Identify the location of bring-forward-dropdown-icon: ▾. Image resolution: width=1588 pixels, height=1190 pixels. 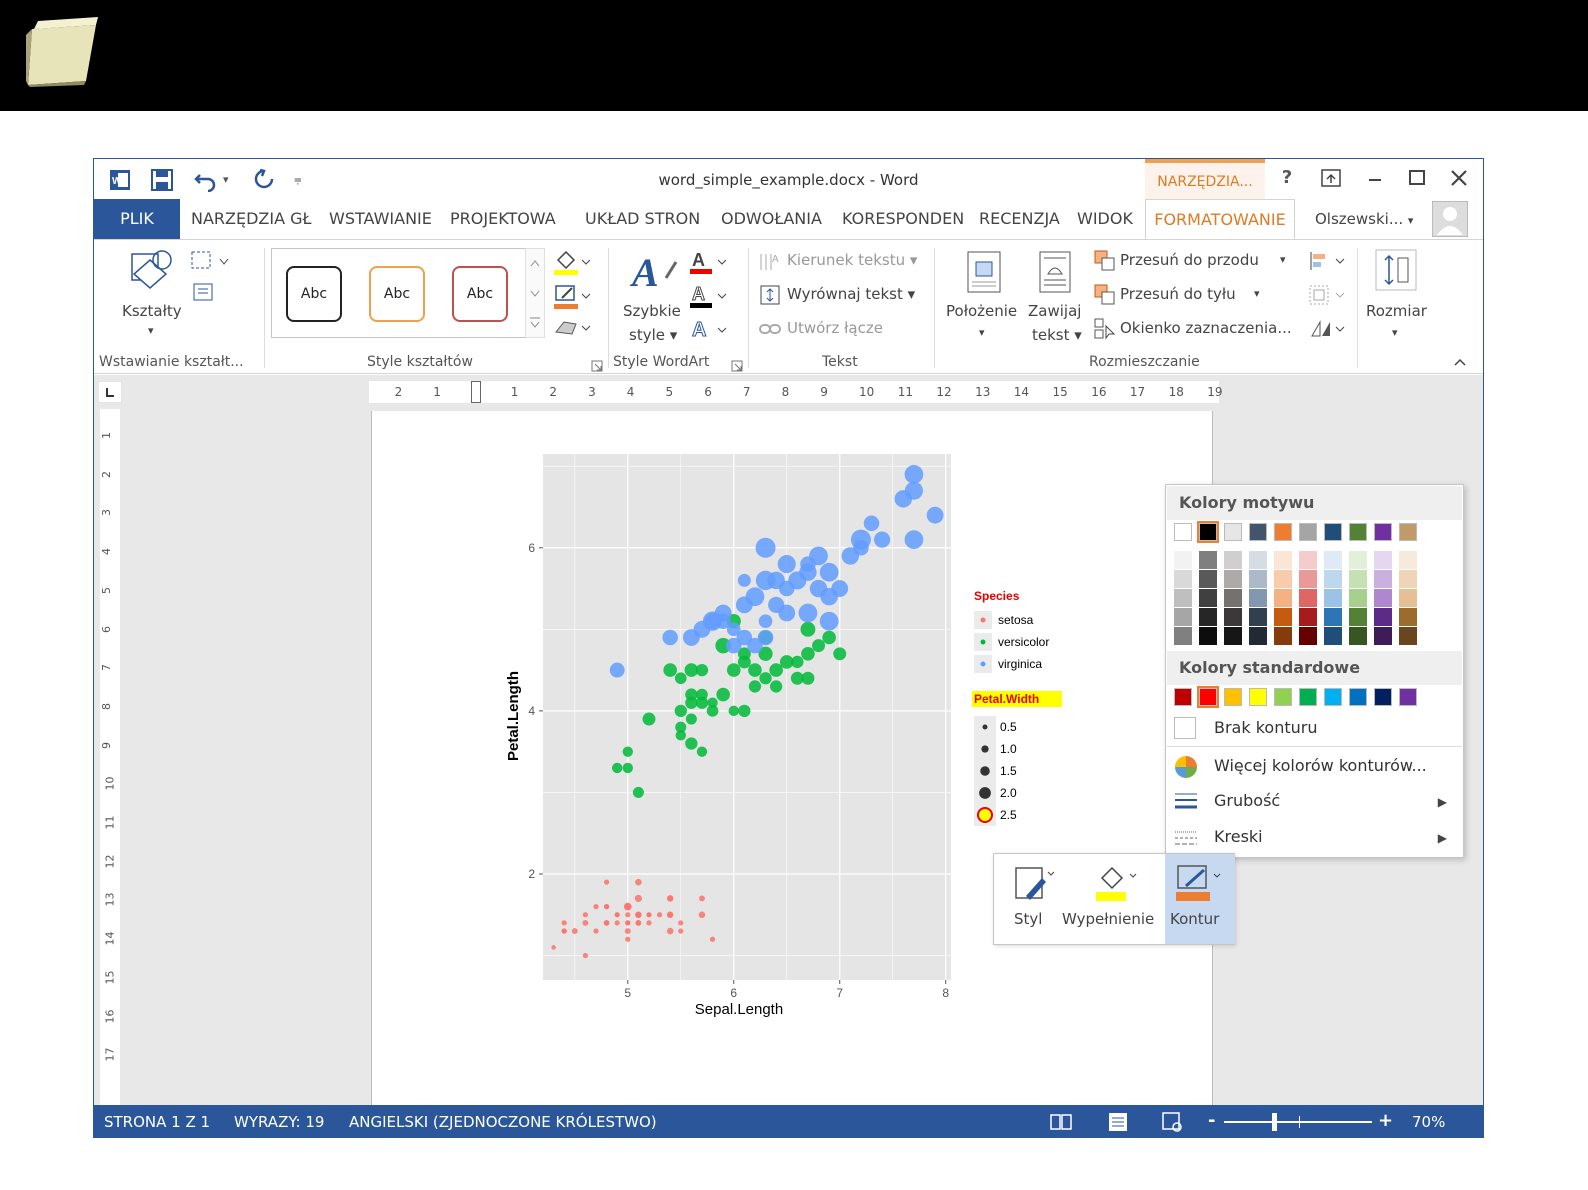
(1283, 259).